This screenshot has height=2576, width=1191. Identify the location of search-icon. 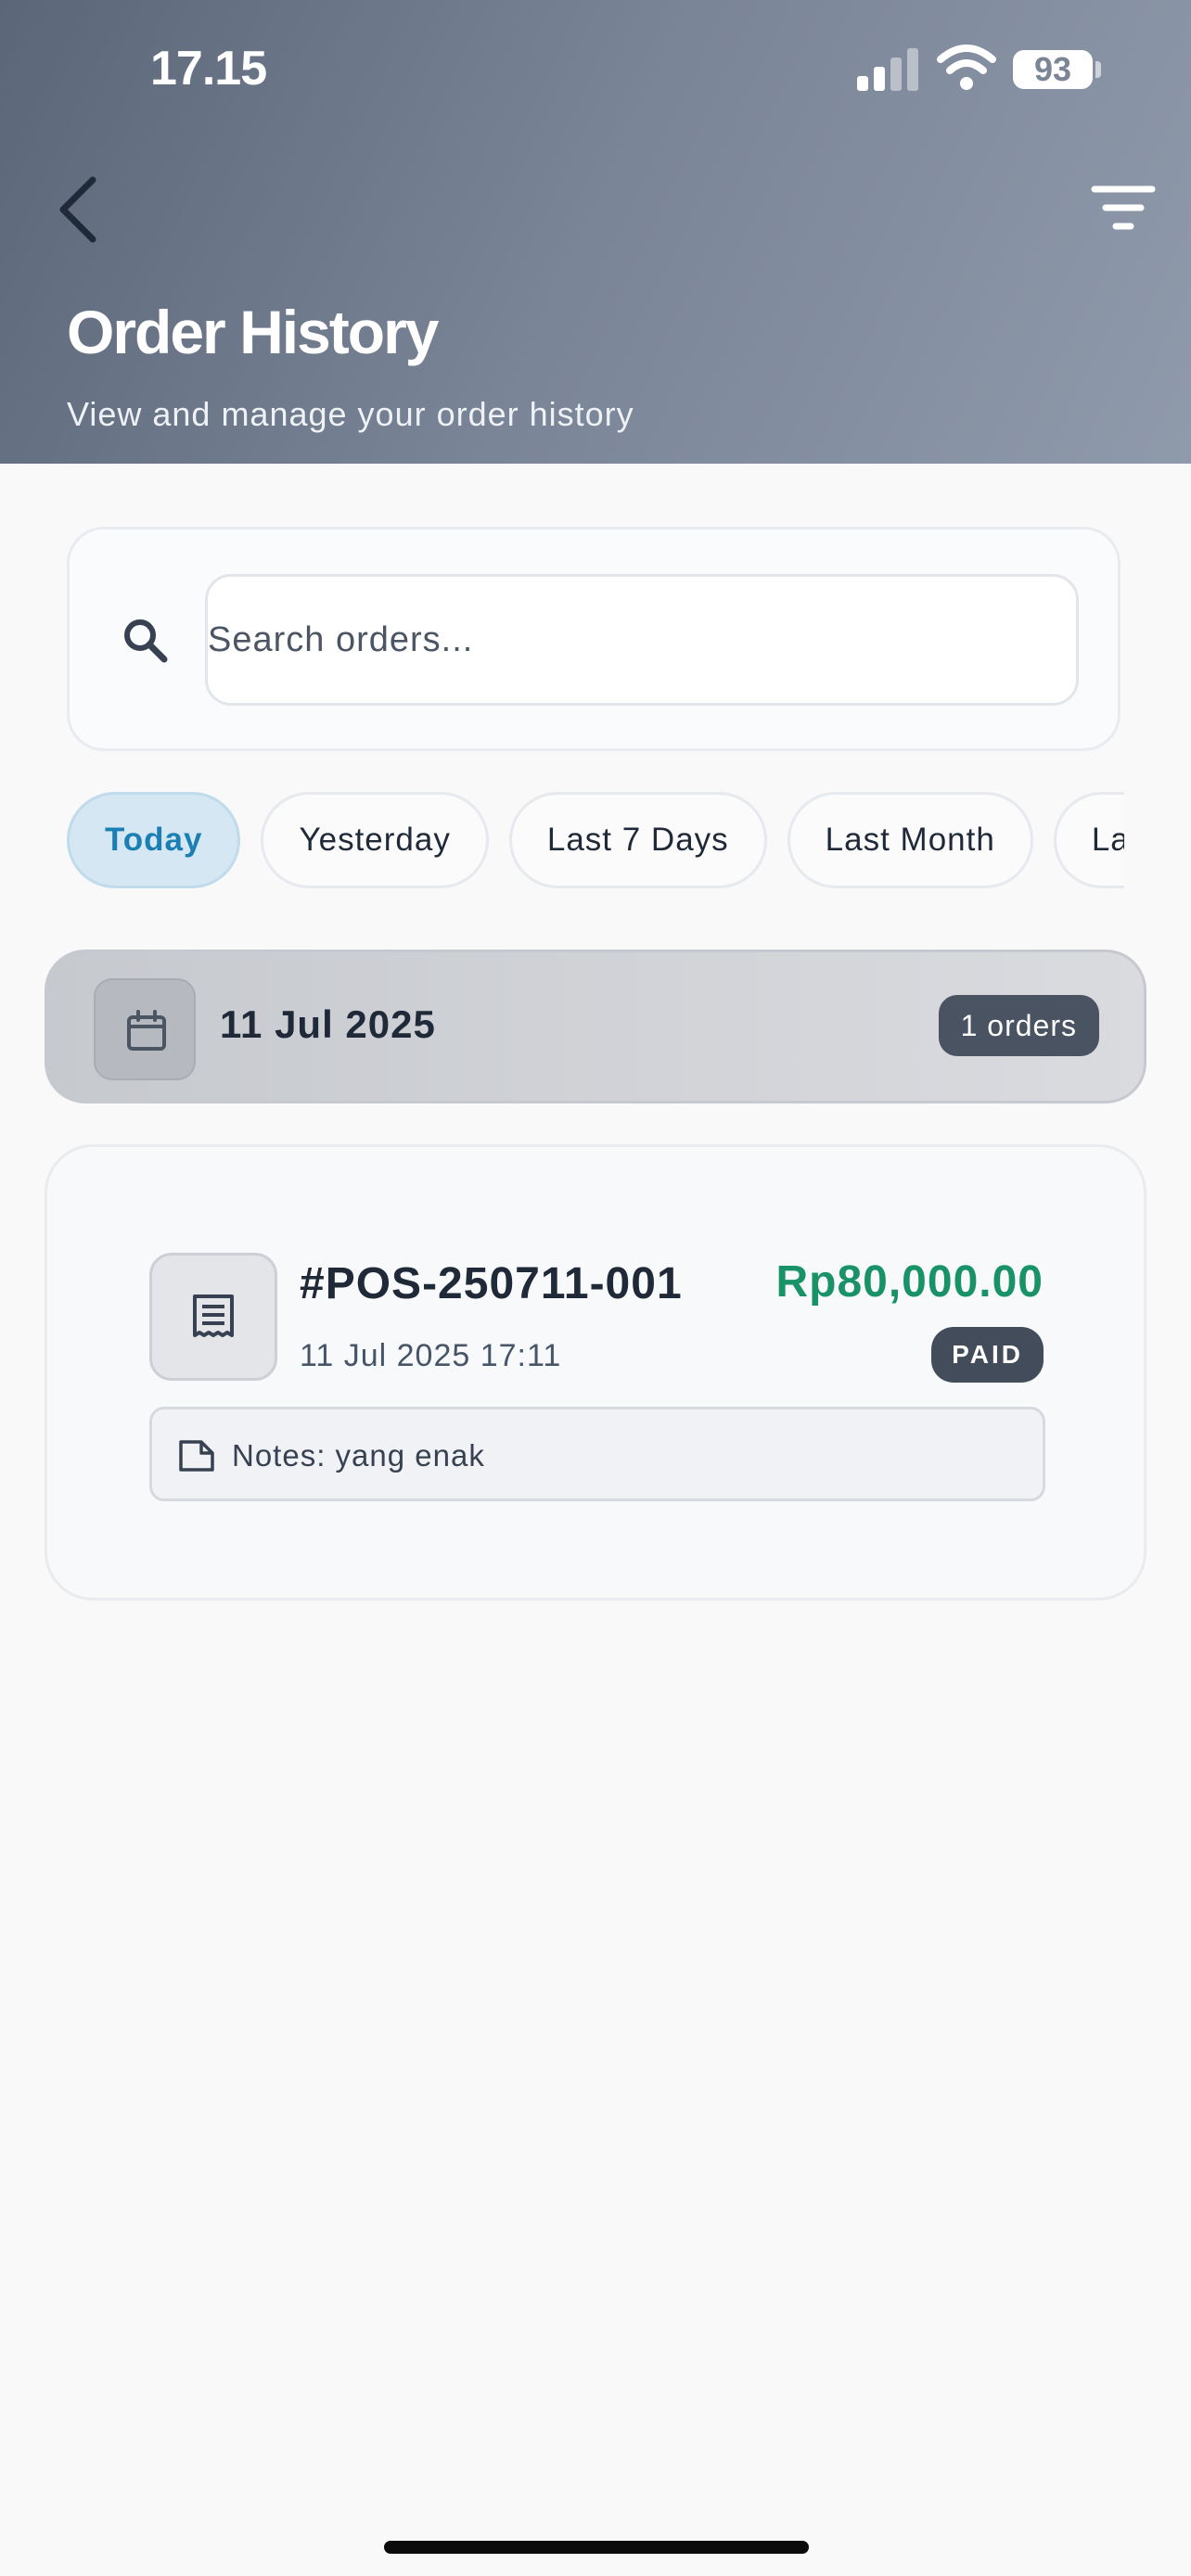
(146, 641).